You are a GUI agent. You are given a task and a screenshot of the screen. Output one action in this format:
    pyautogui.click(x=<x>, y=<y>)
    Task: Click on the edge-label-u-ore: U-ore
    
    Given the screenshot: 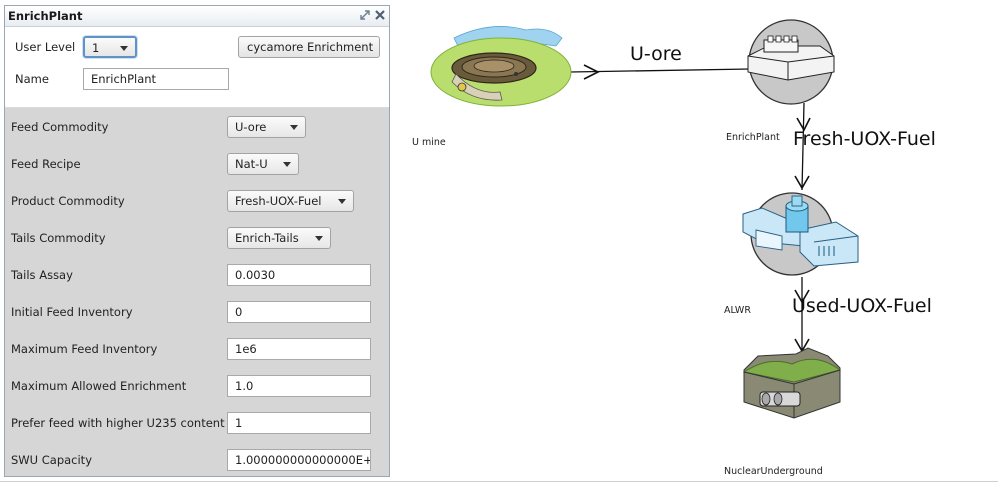 What is the action you would take?
    pyautogui.click(x=656, y=54)
    